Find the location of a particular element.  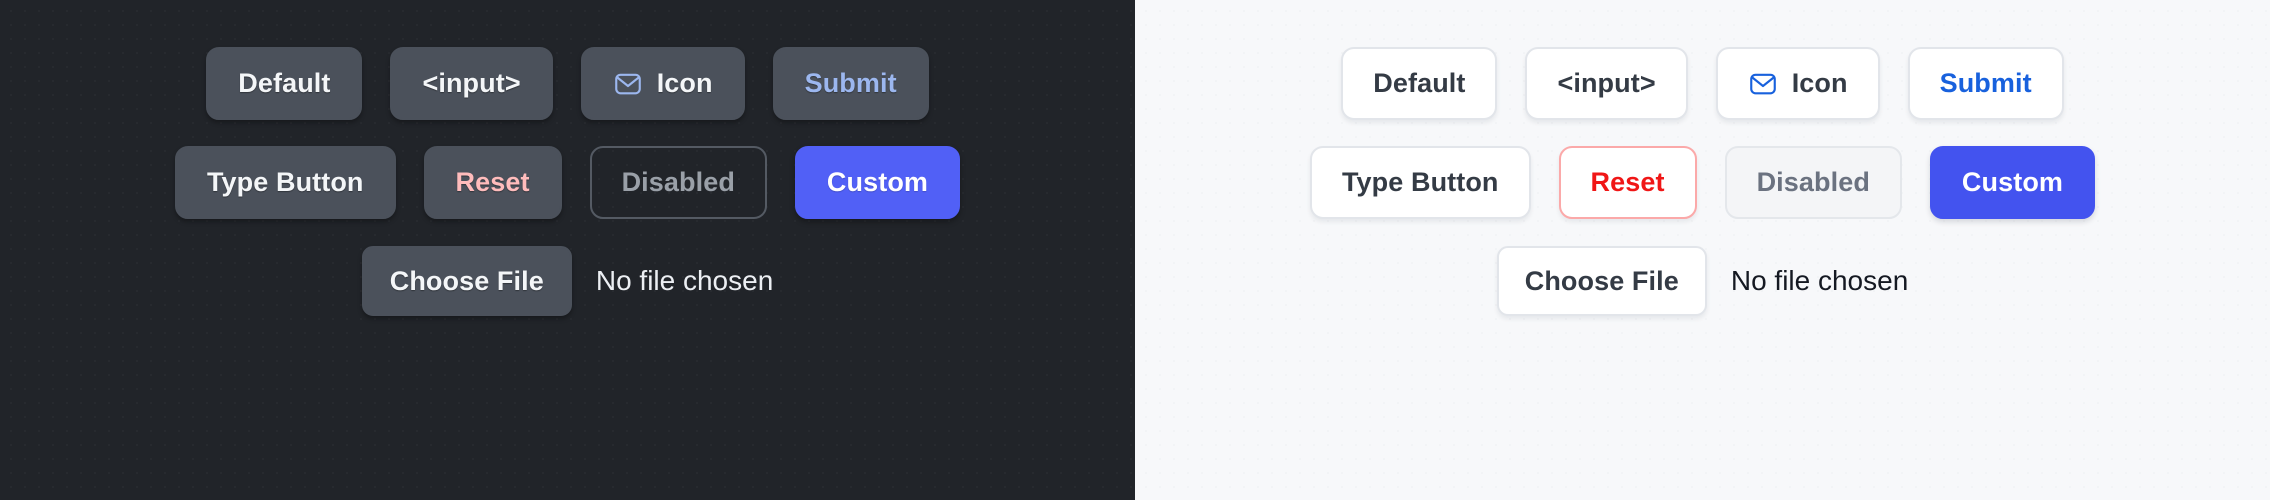

light-file-input-row: Choose File No file chosen is located at coordinates (1702, 281).